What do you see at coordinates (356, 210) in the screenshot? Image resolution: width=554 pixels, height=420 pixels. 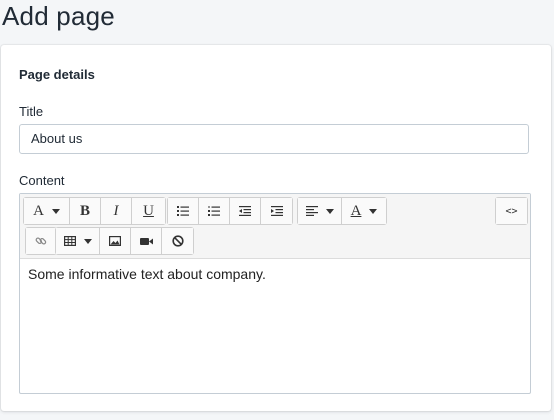 I see `font-color-icon: A` at bounding box center [356, 210].